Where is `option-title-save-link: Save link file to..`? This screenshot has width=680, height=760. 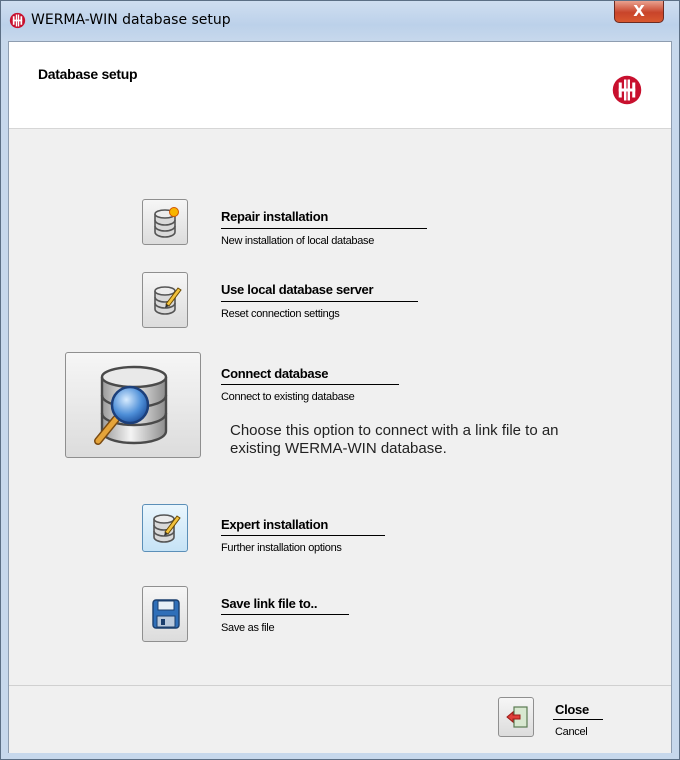 option-title-save-link: Save link file to.. is located at coordinates (269, 603).